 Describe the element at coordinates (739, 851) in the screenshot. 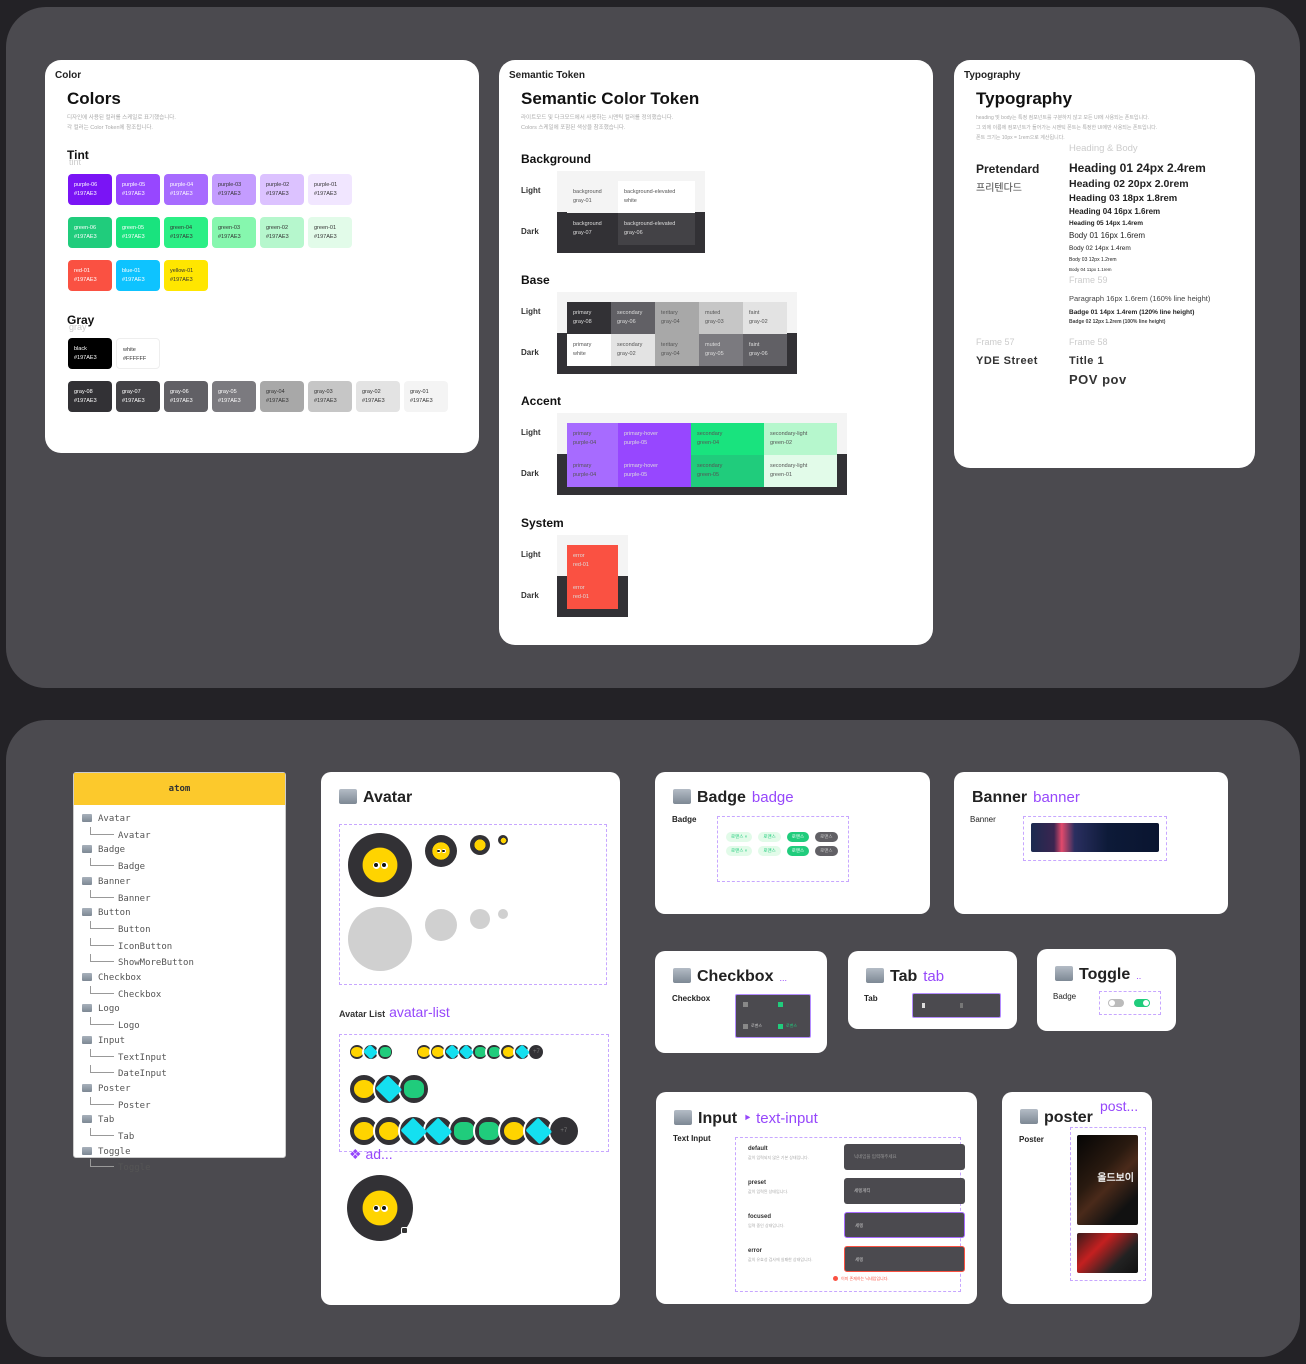

I see `genre-badge: 로맨스 ×` at that location.